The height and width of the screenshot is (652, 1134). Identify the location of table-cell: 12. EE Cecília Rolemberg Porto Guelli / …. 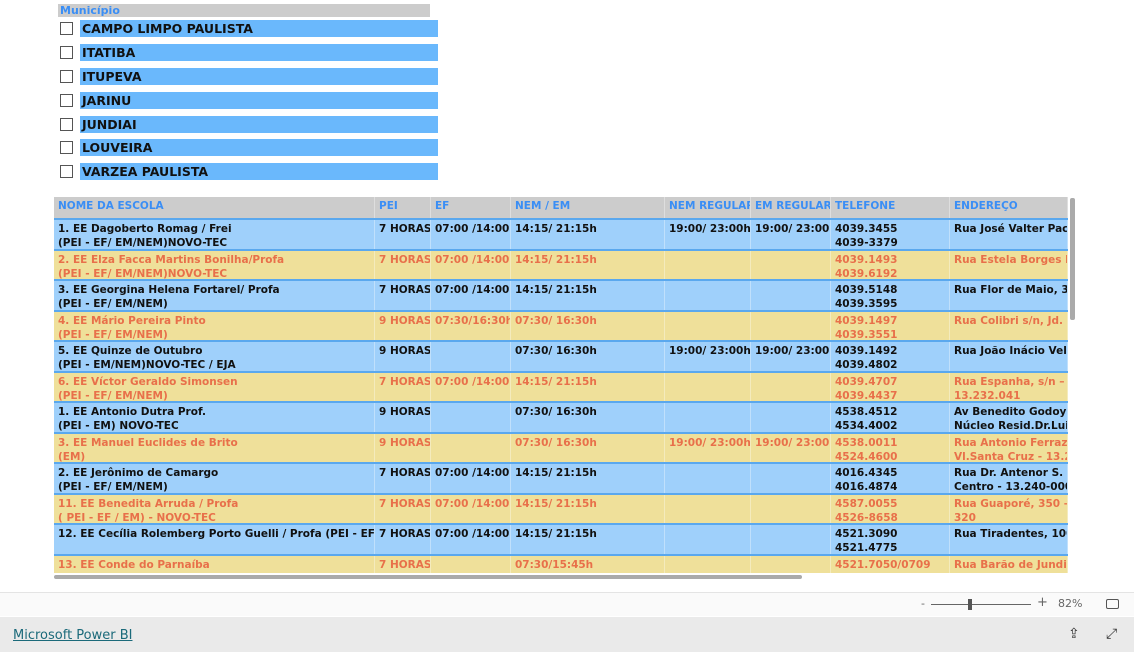
(214, 539).